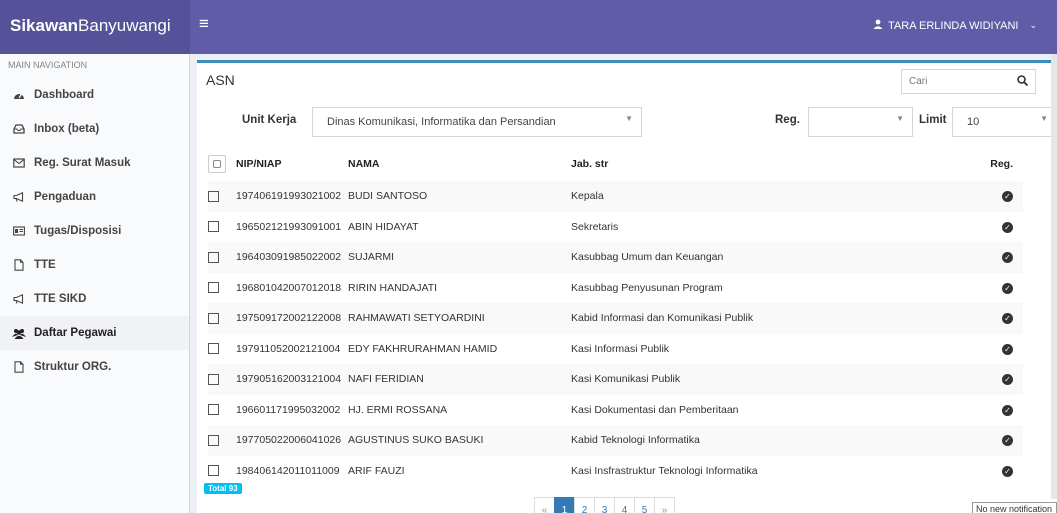 The image size is (1057, 513). Describe the element at coordinates (1022, 81) in the screenshot. I see `search-icon` at that location.